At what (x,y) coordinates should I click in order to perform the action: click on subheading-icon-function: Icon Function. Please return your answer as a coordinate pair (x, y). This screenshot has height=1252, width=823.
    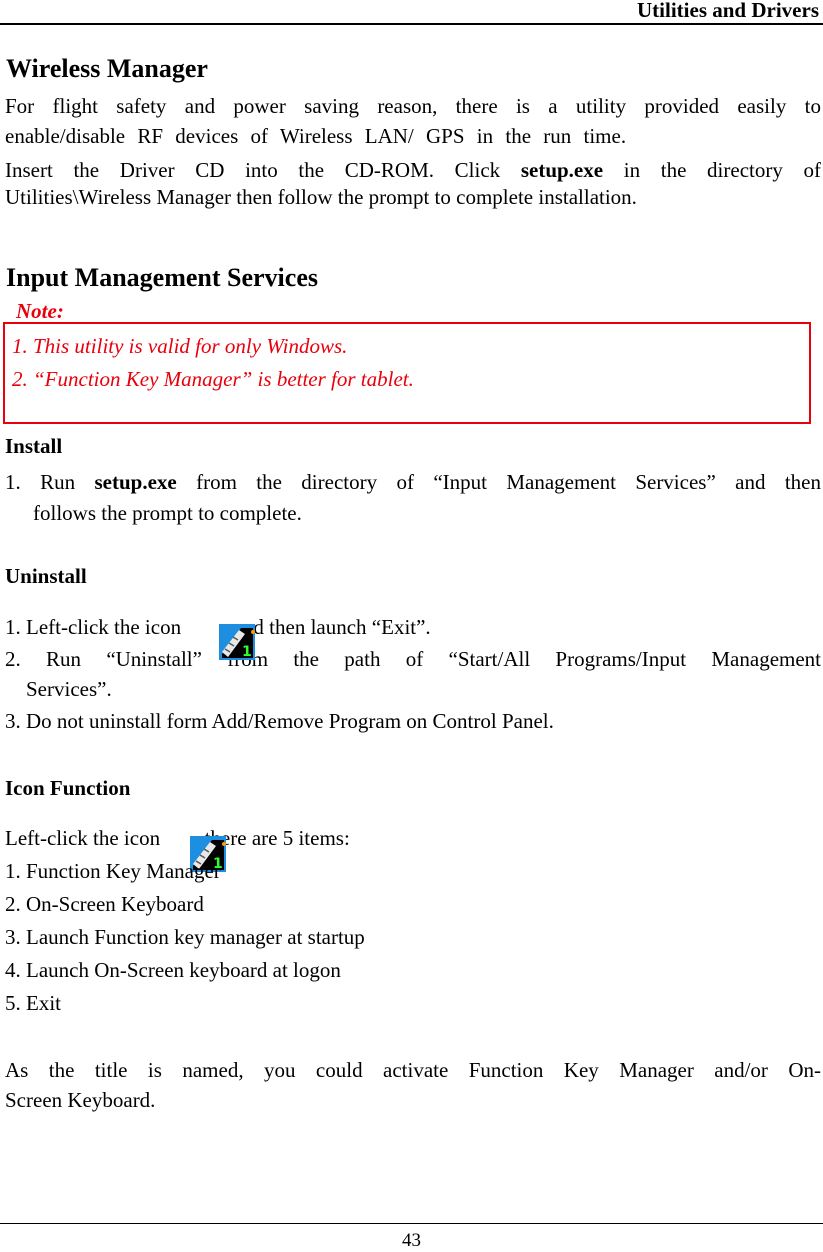
    Looking at the image, I should click on (68, 788).